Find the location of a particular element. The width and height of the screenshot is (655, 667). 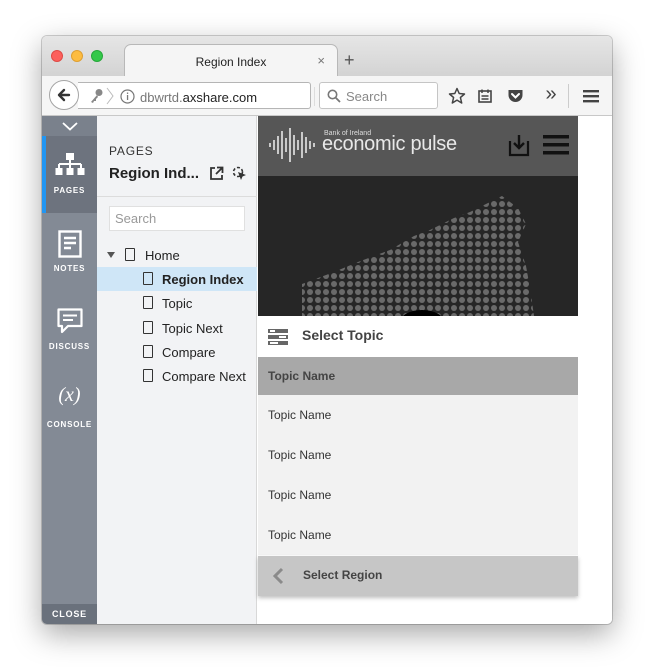

tree-item-compare: Compare is located at coordinates (177, 352).